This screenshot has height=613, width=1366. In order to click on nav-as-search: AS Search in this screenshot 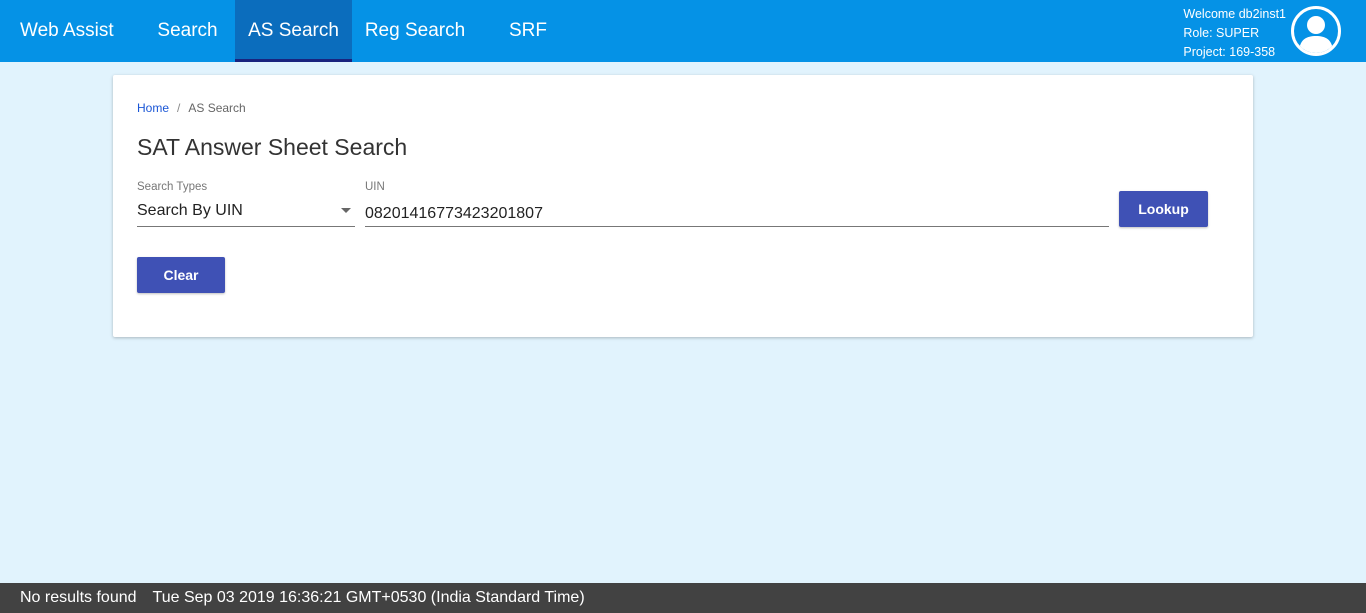, I will do `click(293, 31)`.